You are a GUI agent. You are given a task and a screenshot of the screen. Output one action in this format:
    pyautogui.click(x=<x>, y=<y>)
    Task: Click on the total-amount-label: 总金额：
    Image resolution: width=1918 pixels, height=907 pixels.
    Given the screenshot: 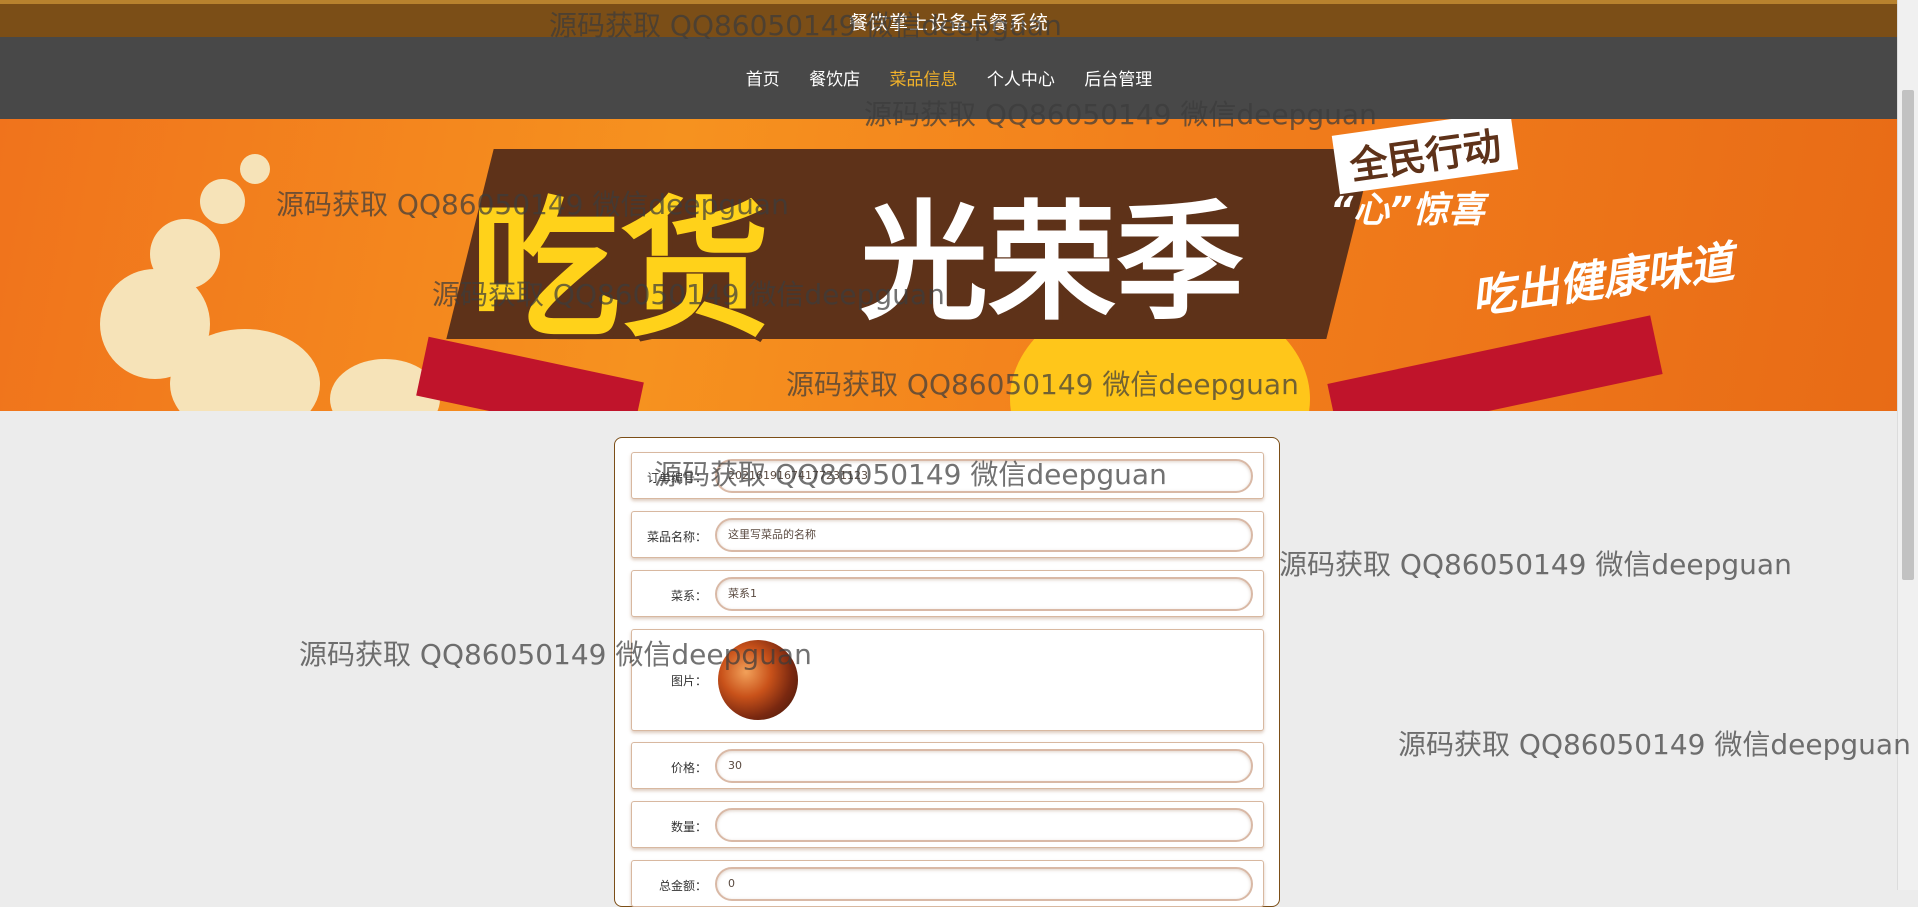 What is the action you would take?
    pyautogui.click(x=682, y=886)
    